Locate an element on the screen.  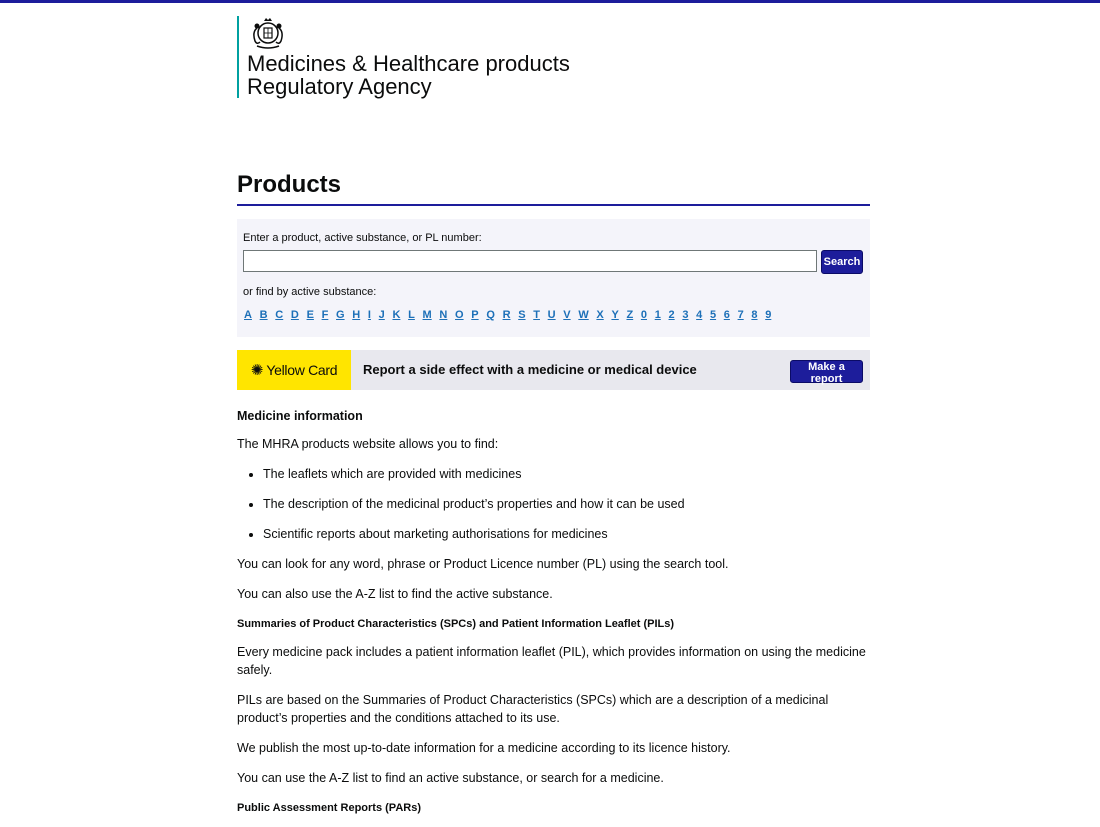
az-link-6: 6 is located at coordinates (727, 315).